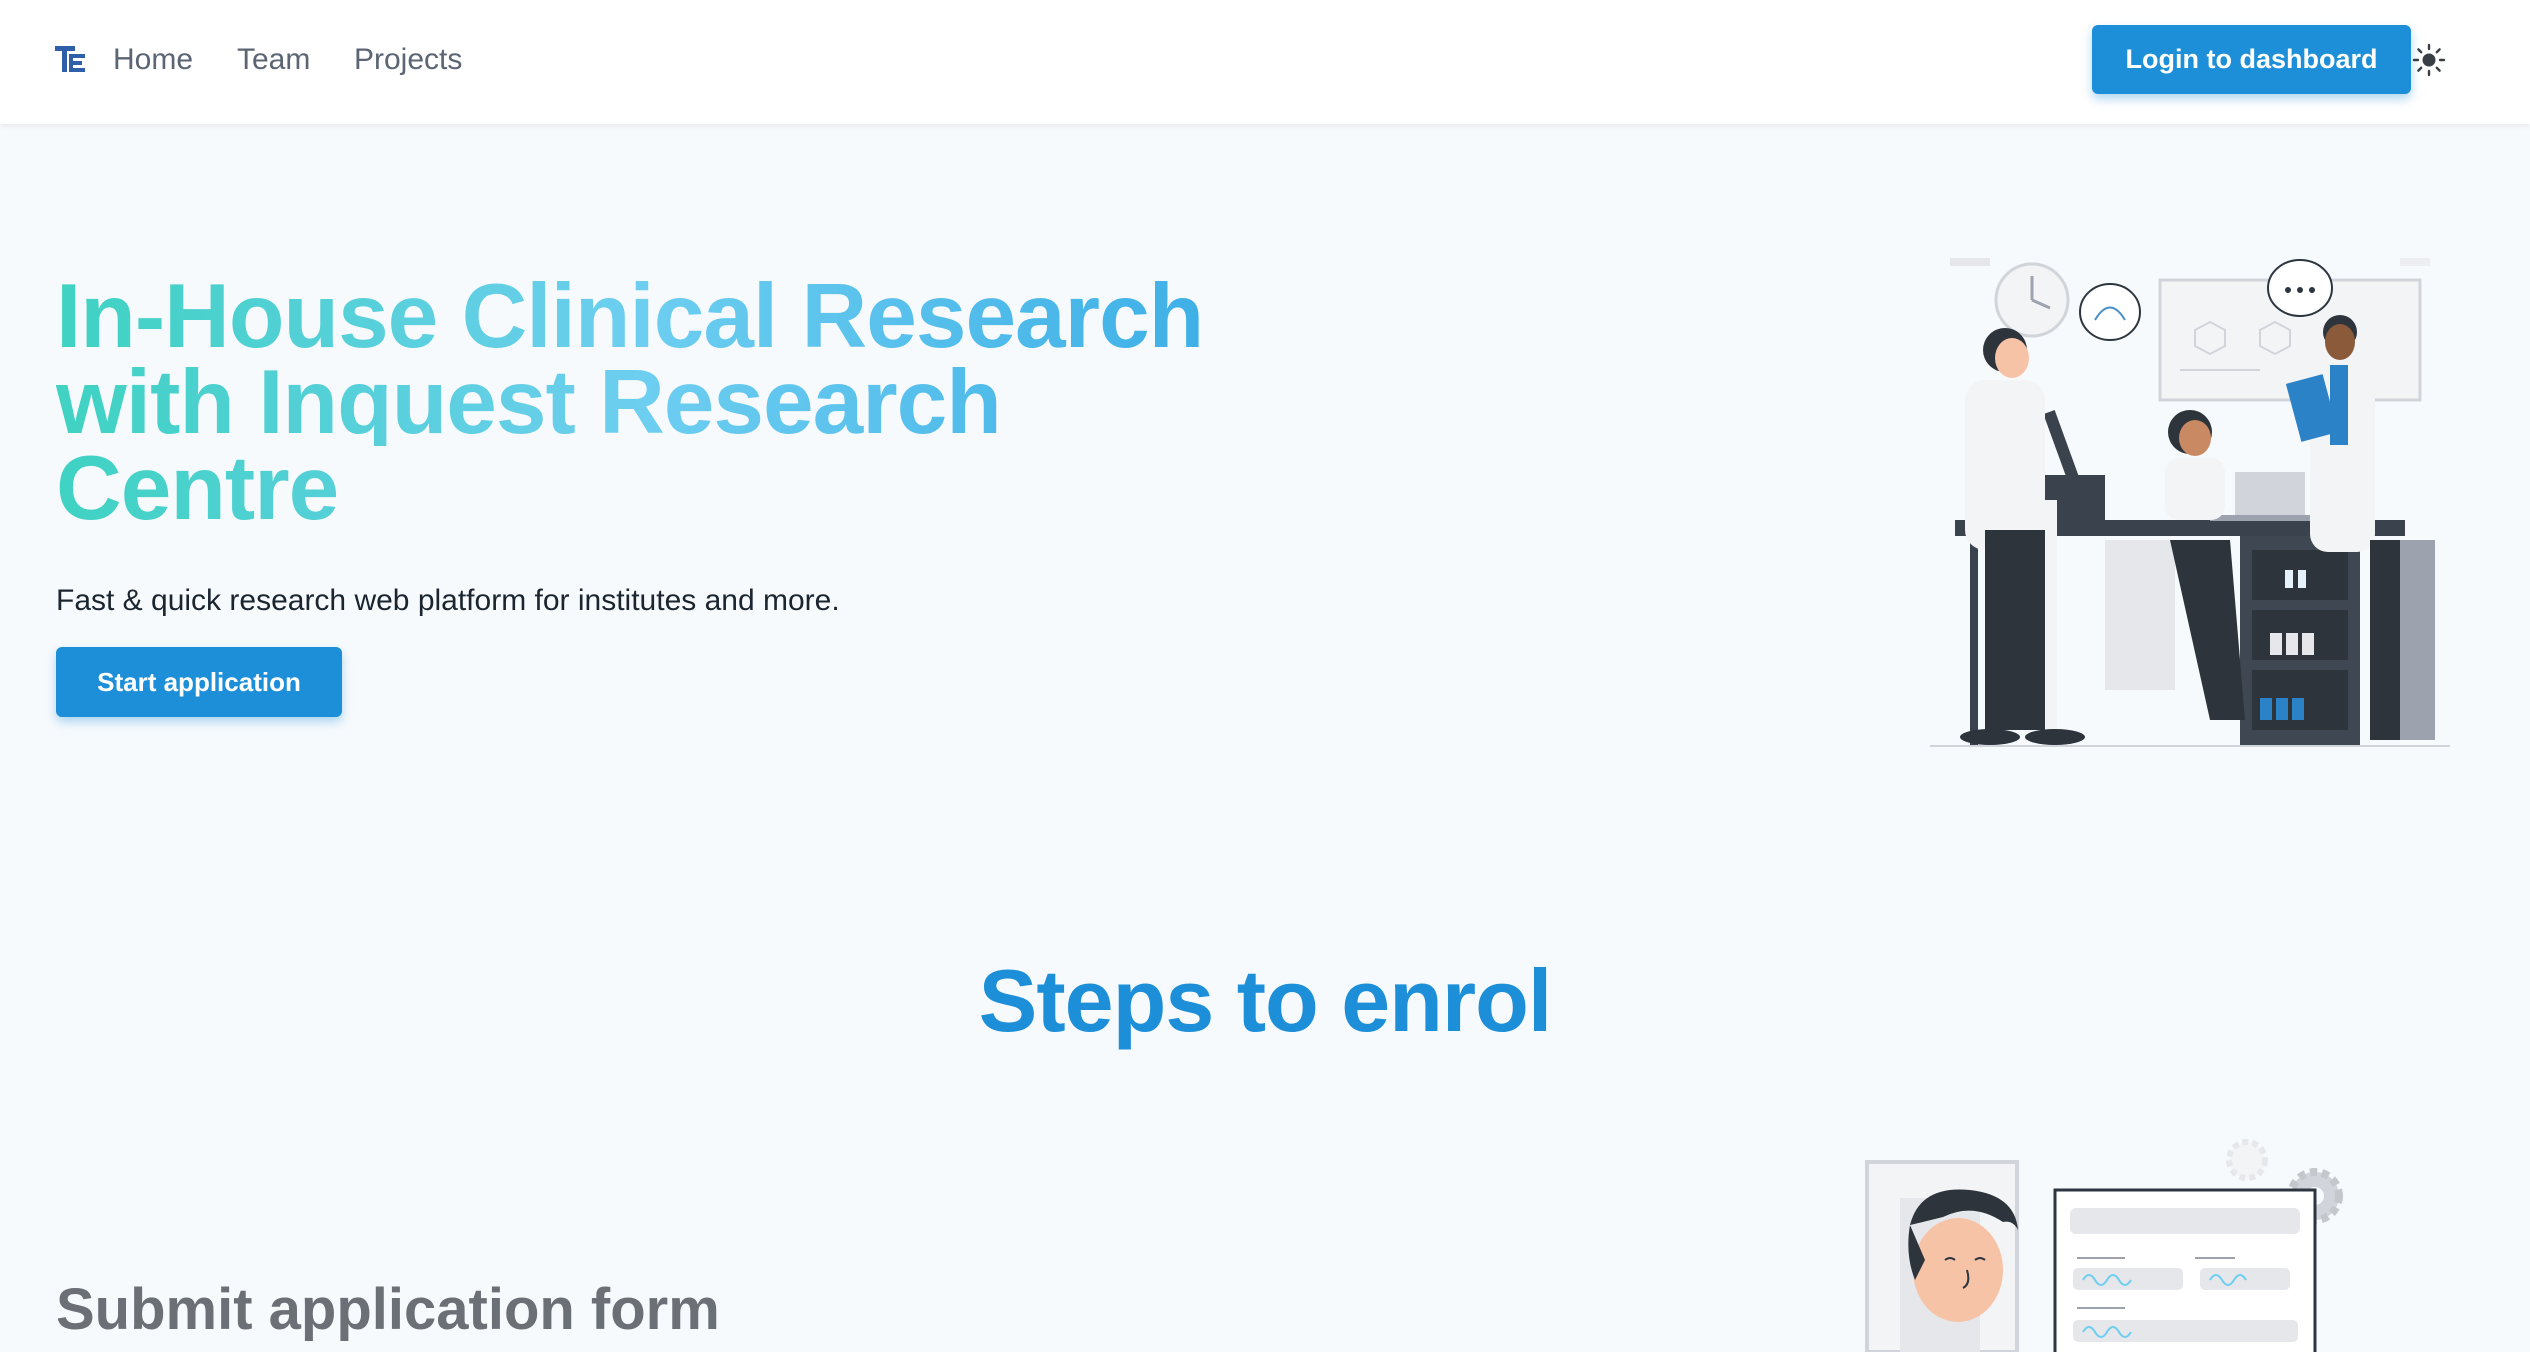  I want to click on start-application-button: Start application, so click(199, 682).